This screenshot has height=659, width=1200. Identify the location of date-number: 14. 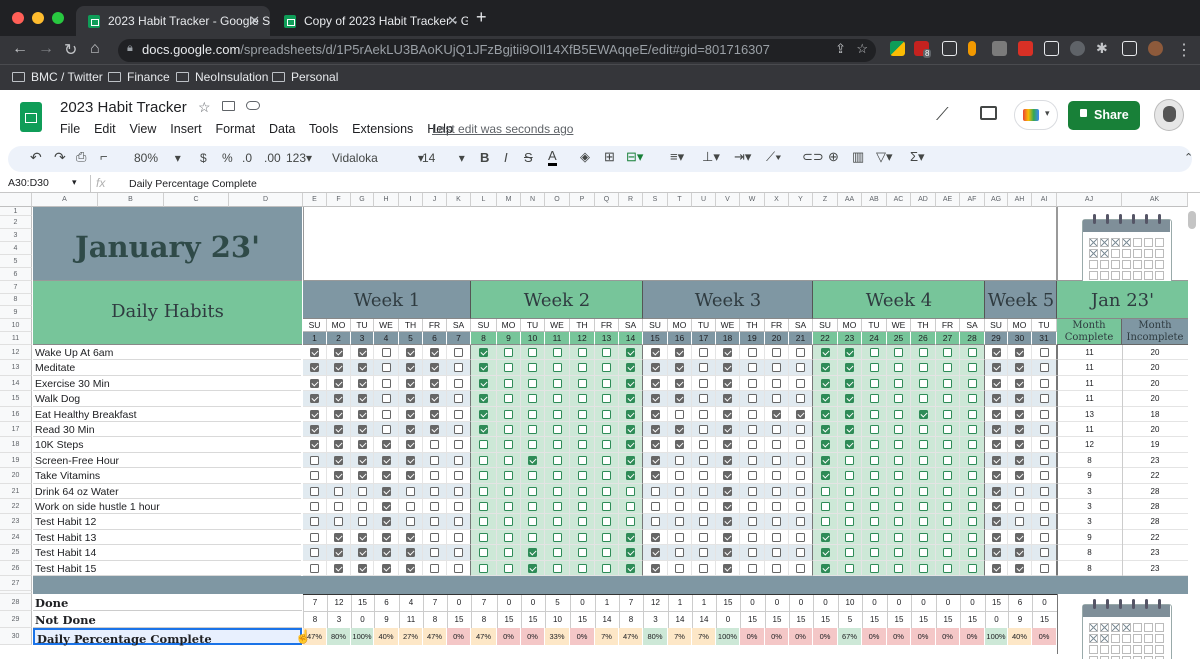
(631, 338).